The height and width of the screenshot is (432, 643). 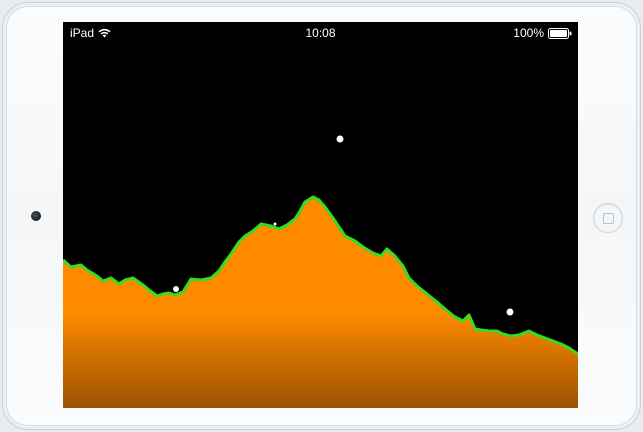 I want to click on battery-full-icon, so click(x=560, y=33).